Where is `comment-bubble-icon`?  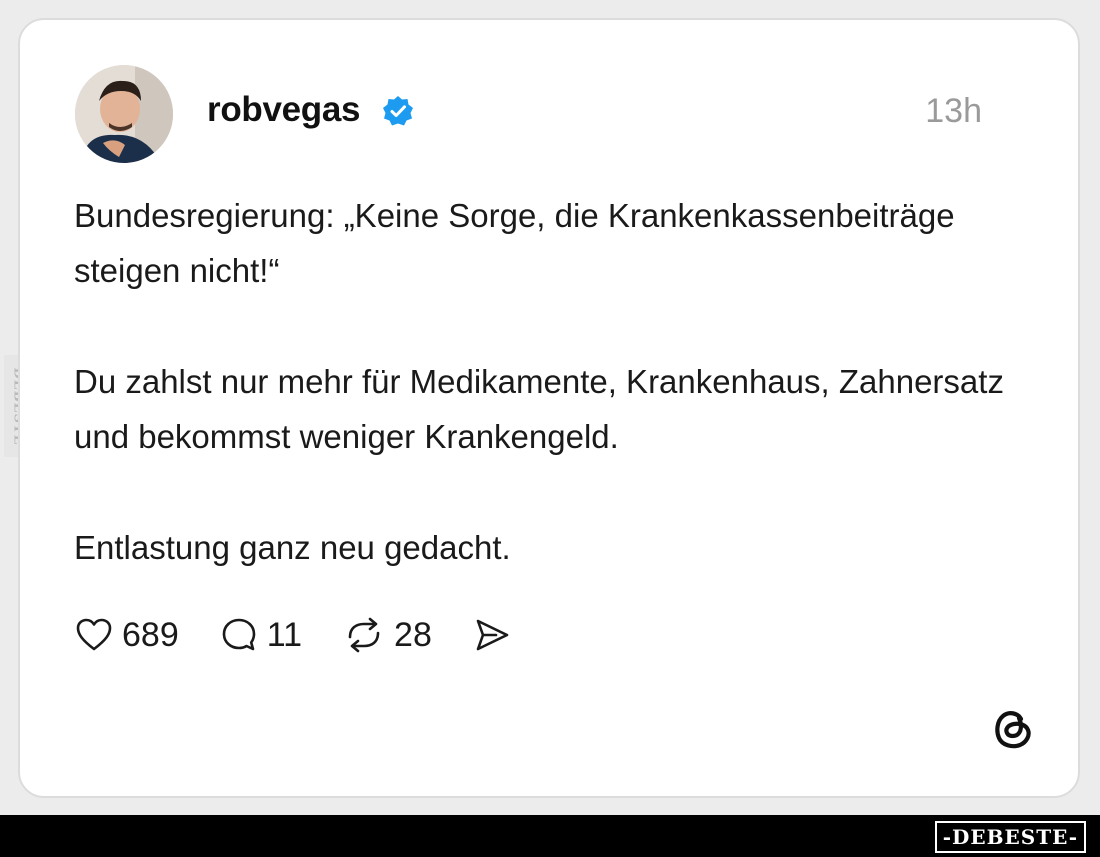
comment-bubble-icon is located at coordinates (239, 634).